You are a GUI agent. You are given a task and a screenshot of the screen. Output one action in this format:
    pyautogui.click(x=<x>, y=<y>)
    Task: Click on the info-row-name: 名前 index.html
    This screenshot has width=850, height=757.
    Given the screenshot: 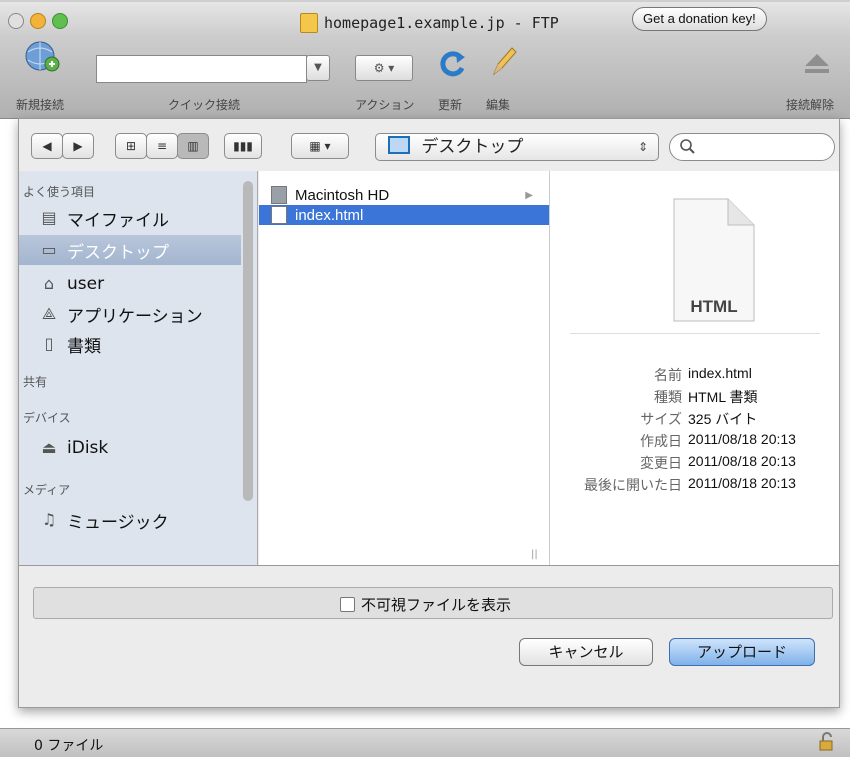 What is the action you would take?
    pyautogui.click(x=703, y=374)
    